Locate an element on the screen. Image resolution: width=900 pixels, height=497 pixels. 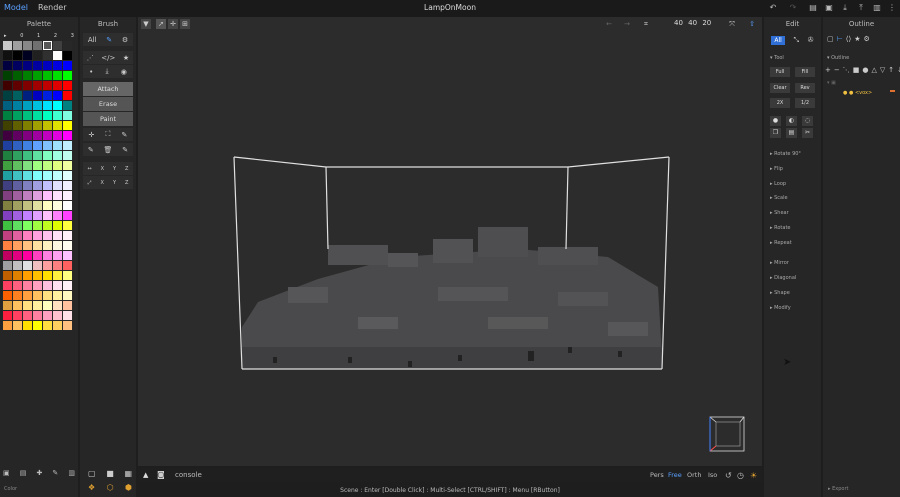
reset-view-icon: ↺ is located at coordinates (728, 475).